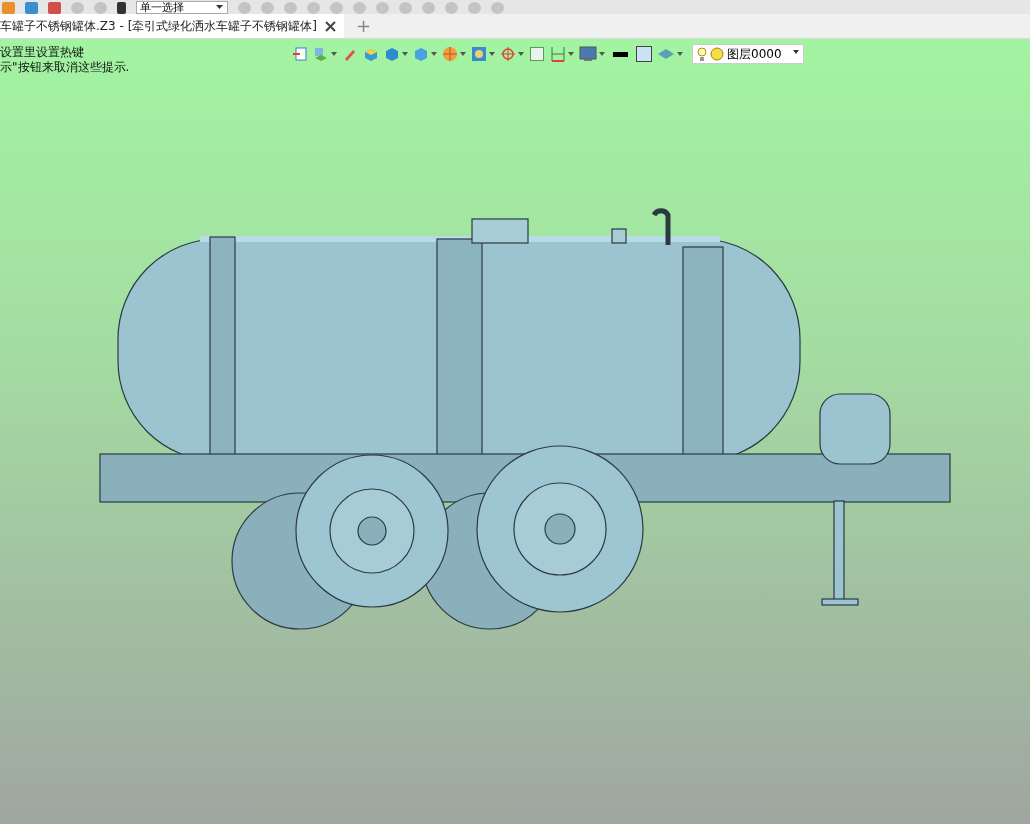  Describe the element at coordinates (172, 26) in the screenshot. I see `document-tab: 车罐子不锈钢罐体.Z3 - [牵引式绿化洒水车罐子不锈钢罐体]` at that location.